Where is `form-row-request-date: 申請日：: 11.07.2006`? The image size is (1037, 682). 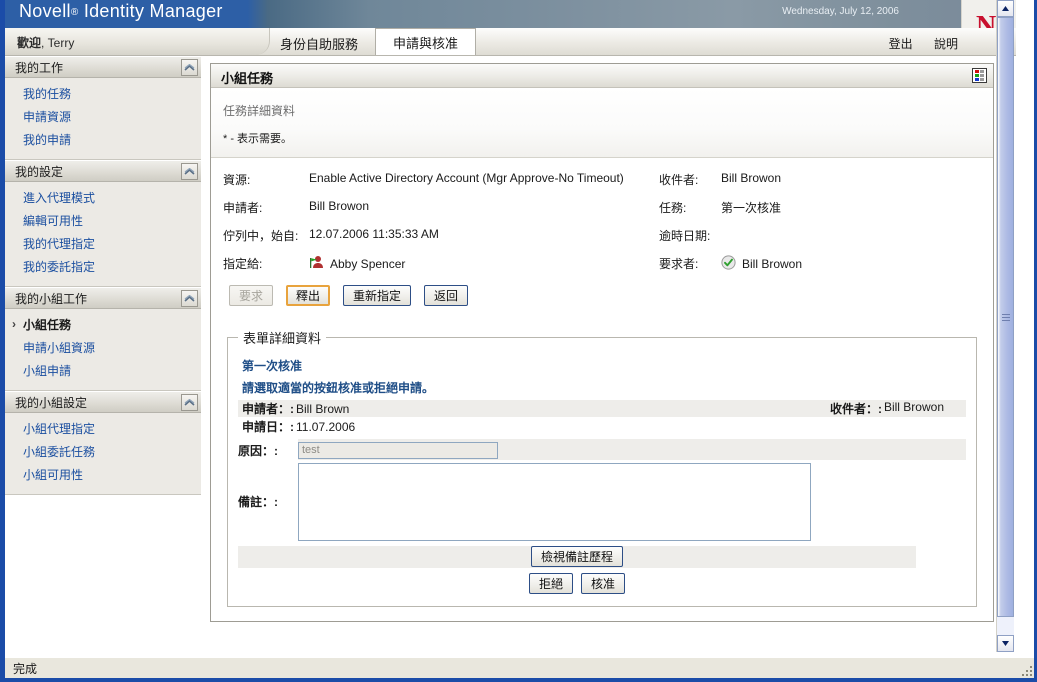 form-row-request-date: 申請日：: 11.07.2006 is located at coordinates (602, 426).